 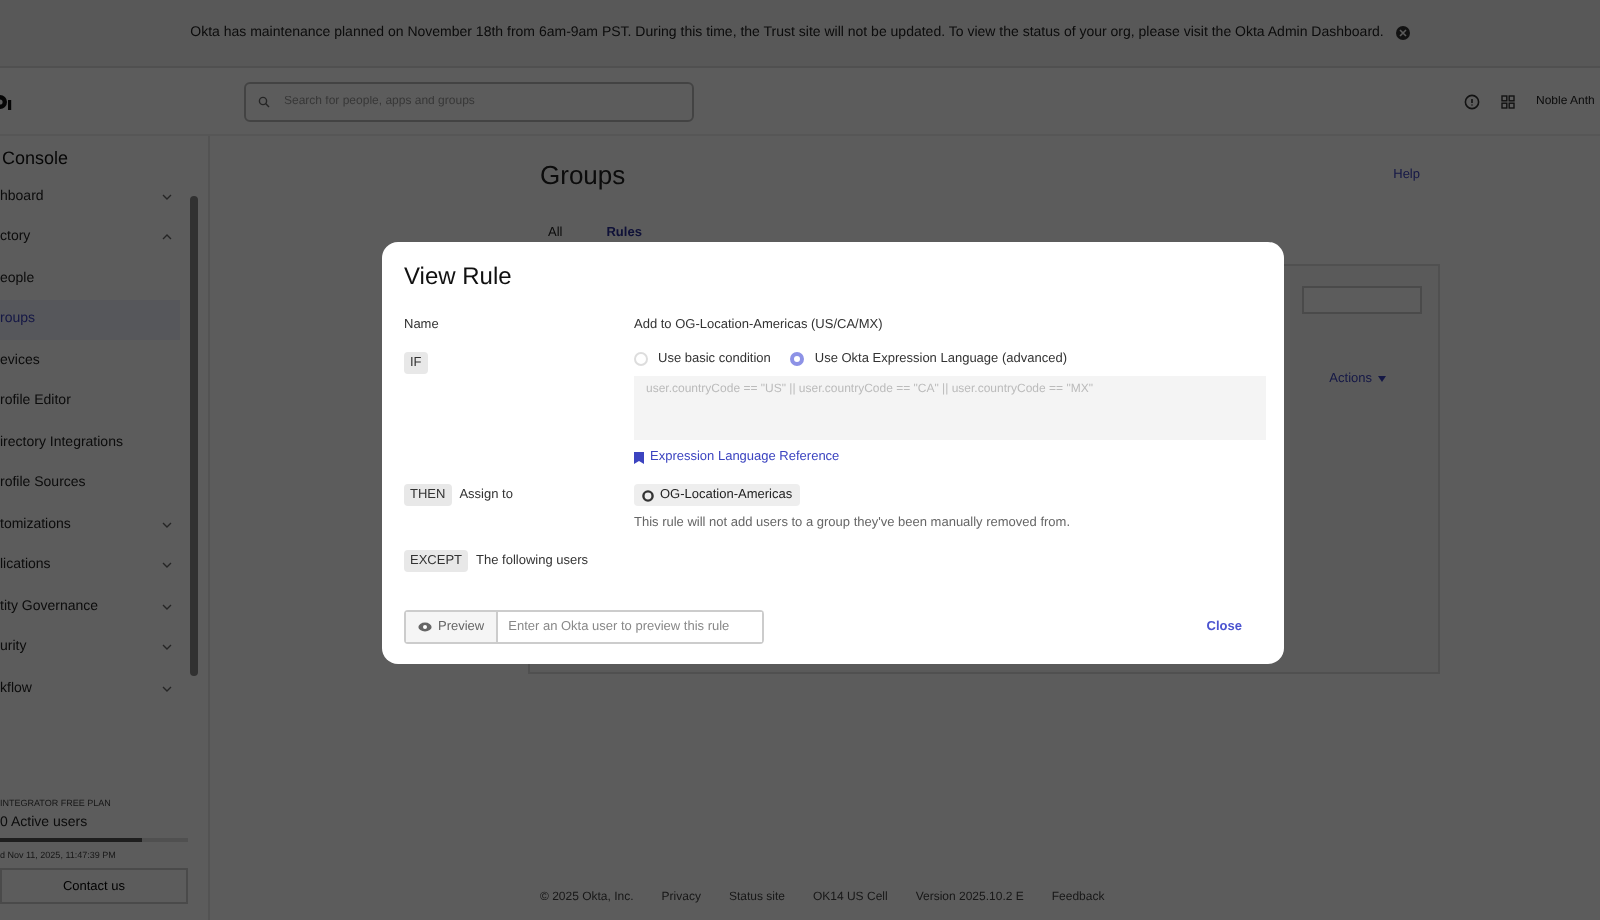 What do you see at coordinates (194, 436) in the screenshot?
I see `scrollbar` at bounding box center [194, 436].